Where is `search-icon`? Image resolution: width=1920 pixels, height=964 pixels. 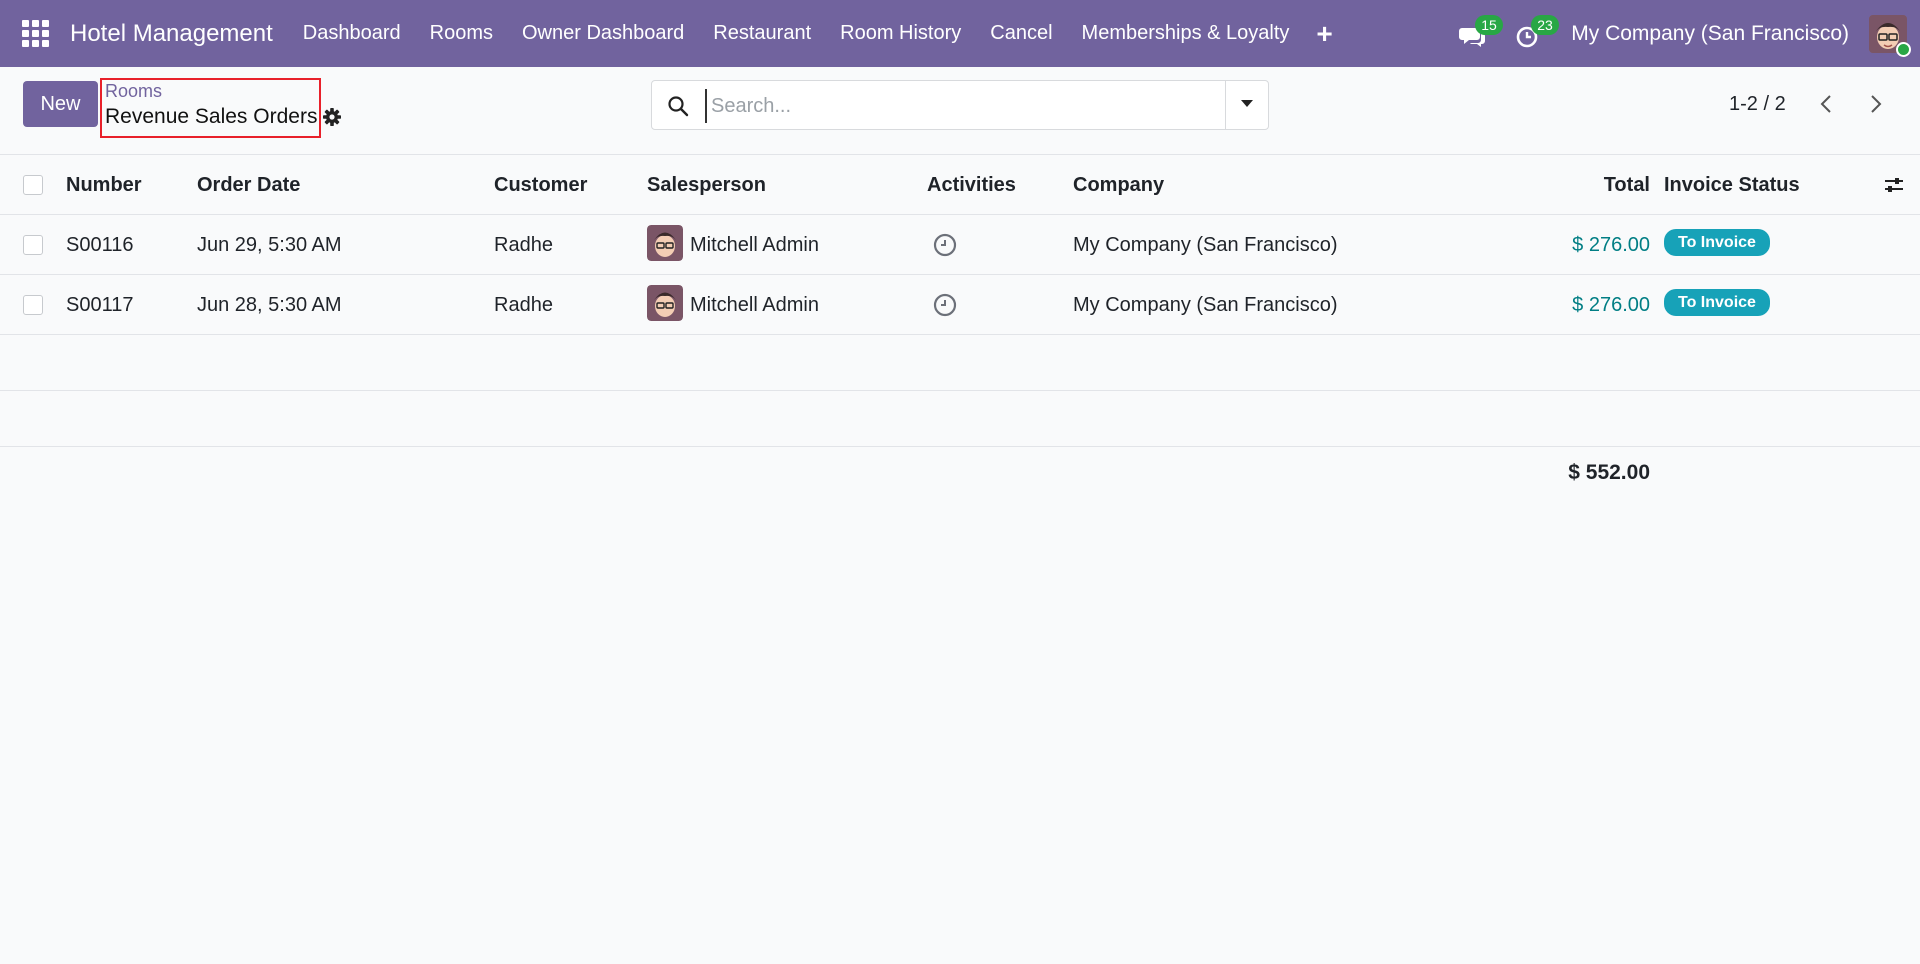 search-icon is located at coordinates (678, 106).